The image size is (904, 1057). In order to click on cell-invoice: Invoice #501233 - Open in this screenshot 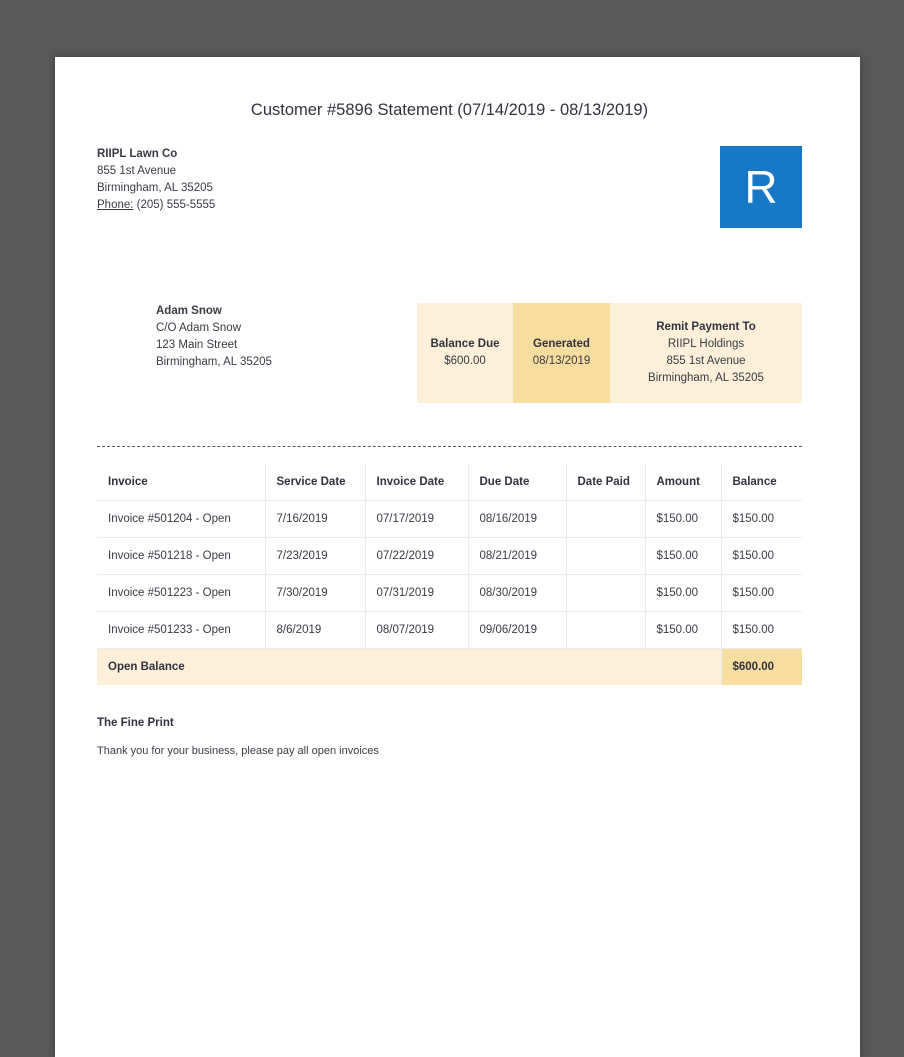, I will do `click(181, 630)`.